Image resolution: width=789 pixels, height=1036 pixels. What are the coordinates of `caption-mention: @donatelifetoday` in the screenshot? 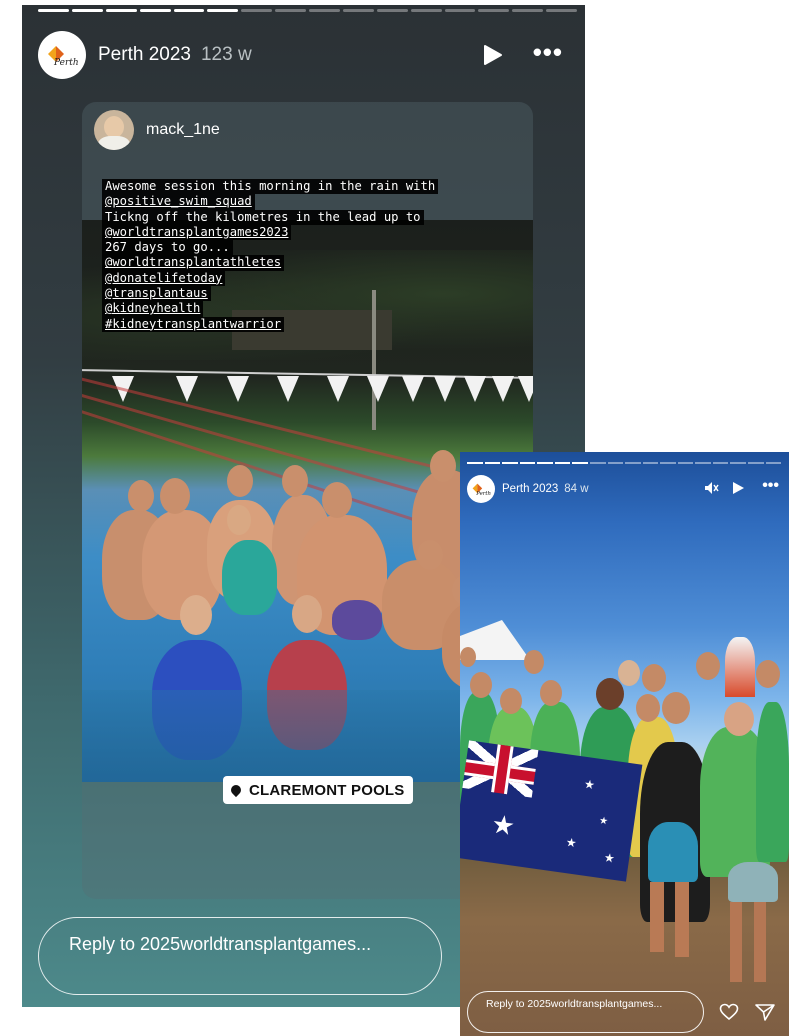 It's located at (164, 278).